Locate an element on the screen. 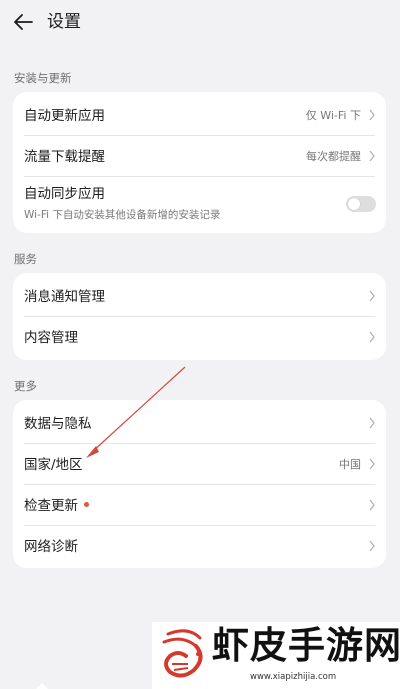 Image resolution: width=400 pixels, height=689 pixels. setting-auto-sync-apps: 自动同步应用 Wi-Fi 下自动安装其他设备新增的安装记录 is located at coordinates (199, 205).